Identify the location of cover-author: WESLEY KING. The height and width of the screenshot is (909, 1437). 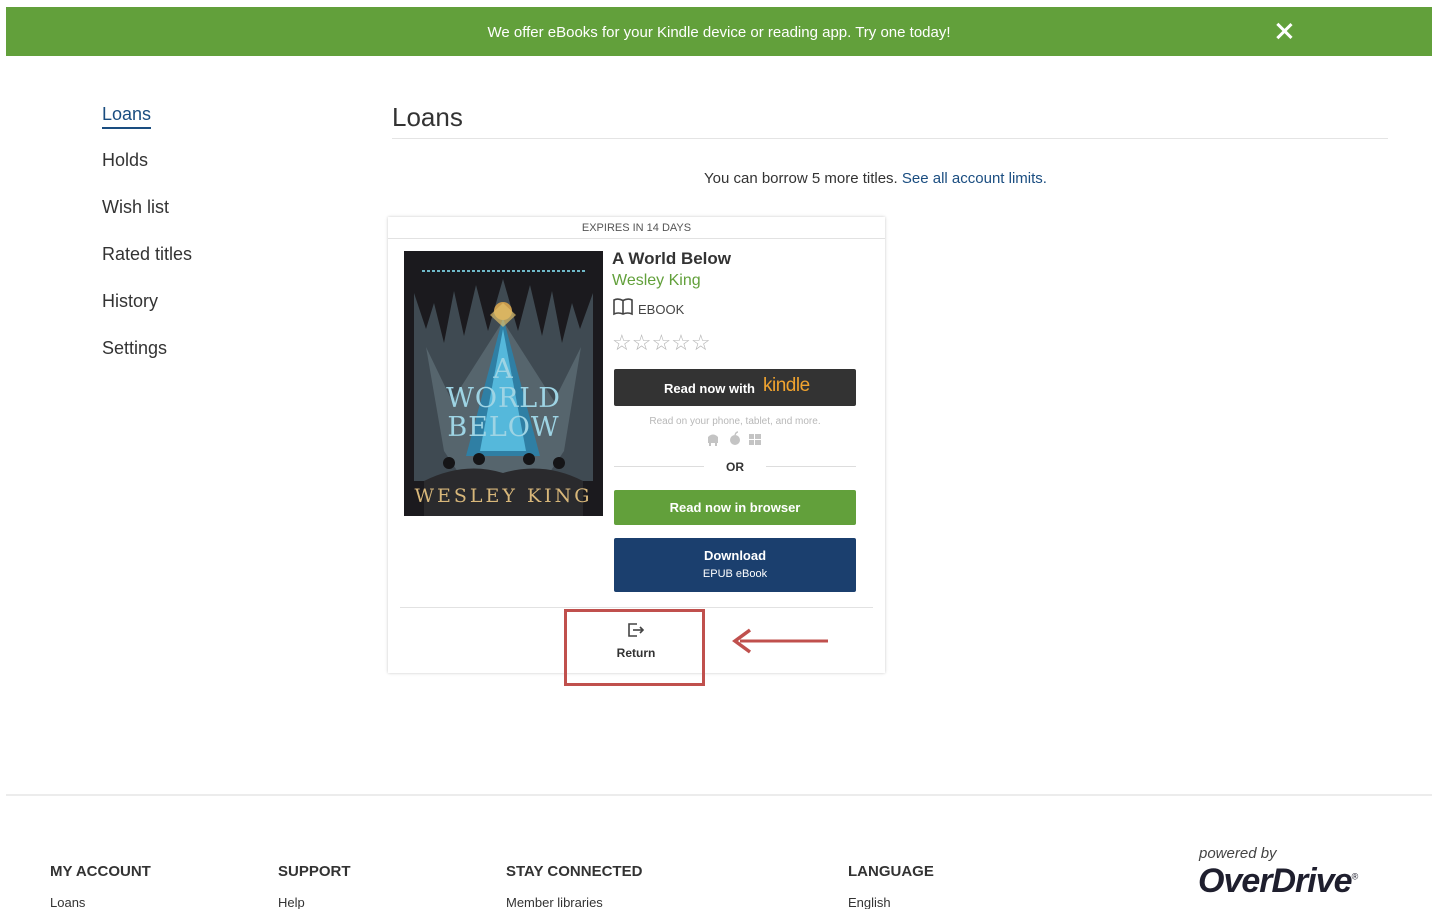
(503, 496).